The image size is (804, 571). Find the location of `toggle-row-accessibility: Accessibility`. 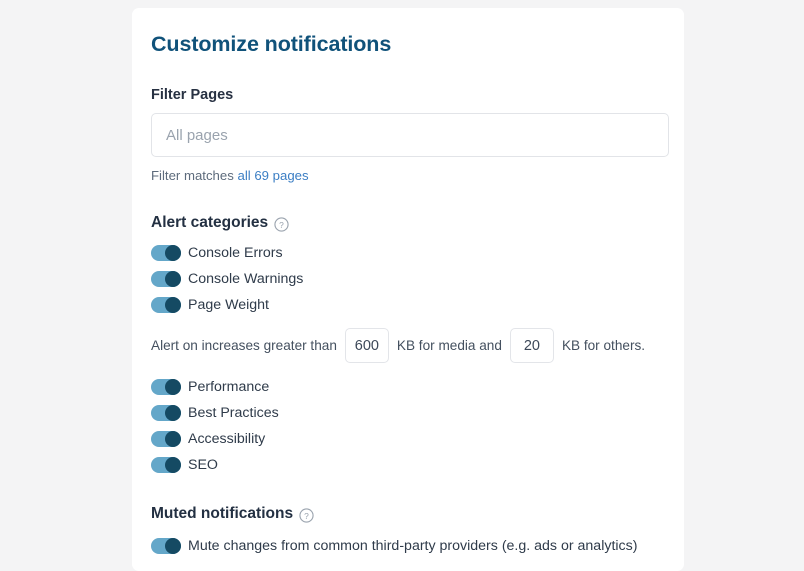

toggle-row-accessibility: Accessibility is located at coordinates (408, 439).